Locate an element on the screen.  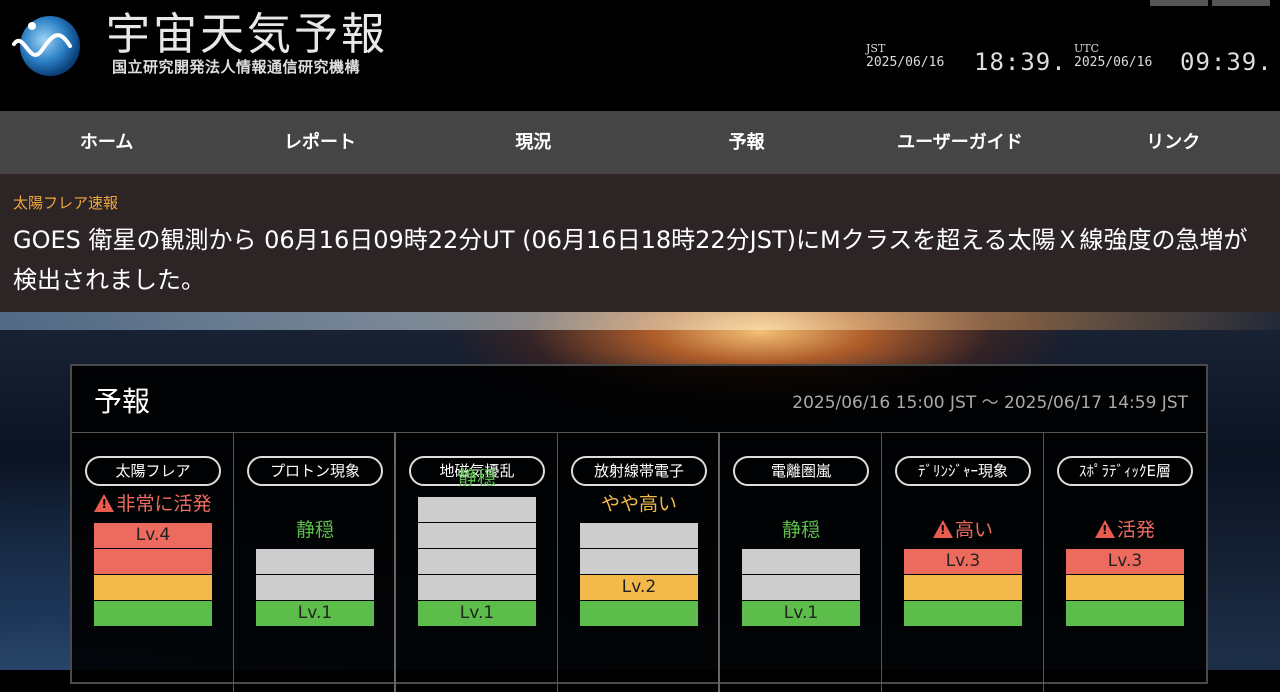
forecast-category-button: 電離圏嵐 is located at coordinates (801, 471).